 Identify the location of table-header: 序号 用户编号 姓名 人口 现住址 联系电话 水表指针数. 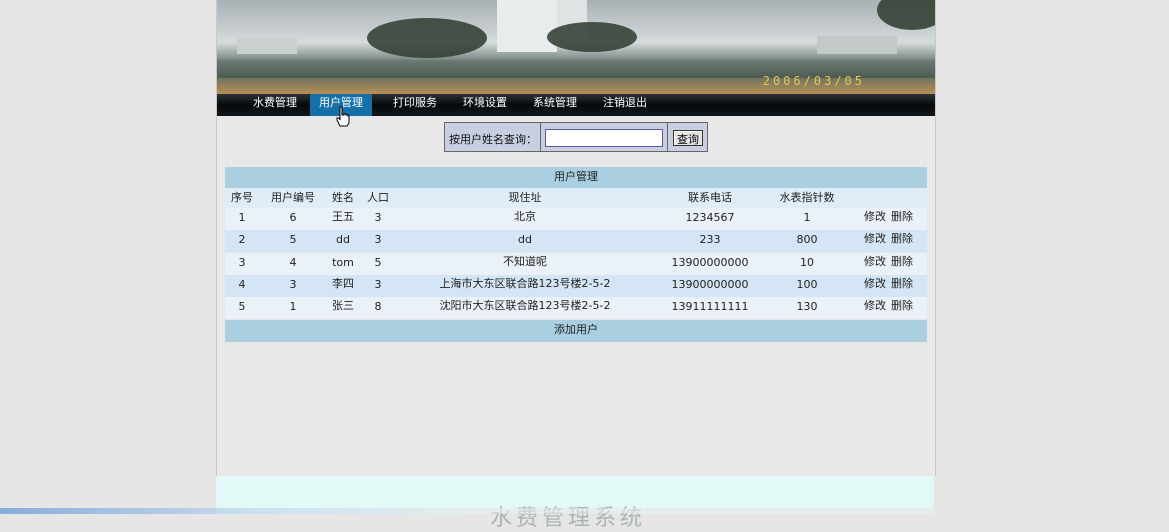
(576, 198).